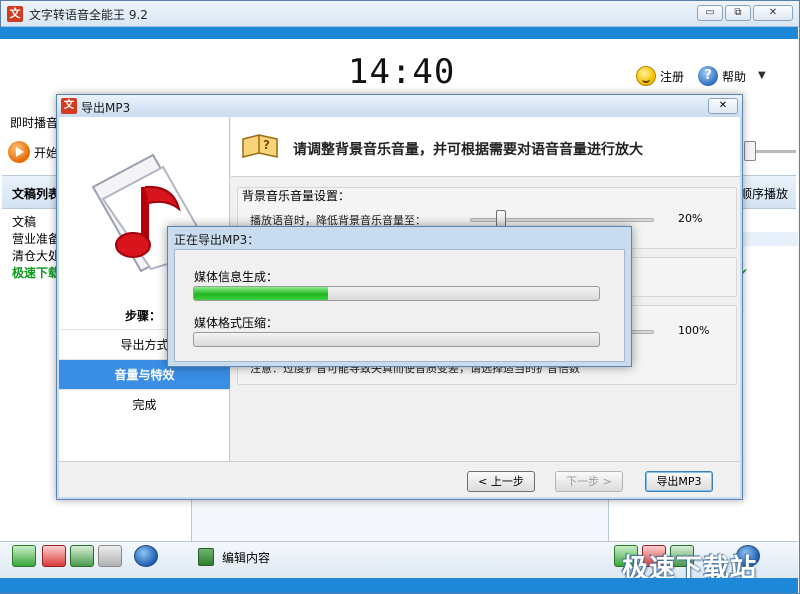 The width and height of the screenshot is (800, 594). Describe the element at coordinates (36, 222) in the screenshot. I see `list-item: 文稿` at that location.